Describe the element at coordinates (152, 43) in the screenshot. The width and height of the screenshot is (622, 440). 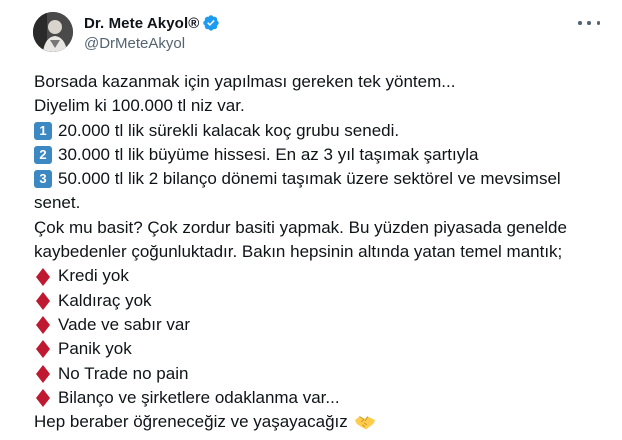
I see `user-handle: @DrMeteAkyol` at that location.